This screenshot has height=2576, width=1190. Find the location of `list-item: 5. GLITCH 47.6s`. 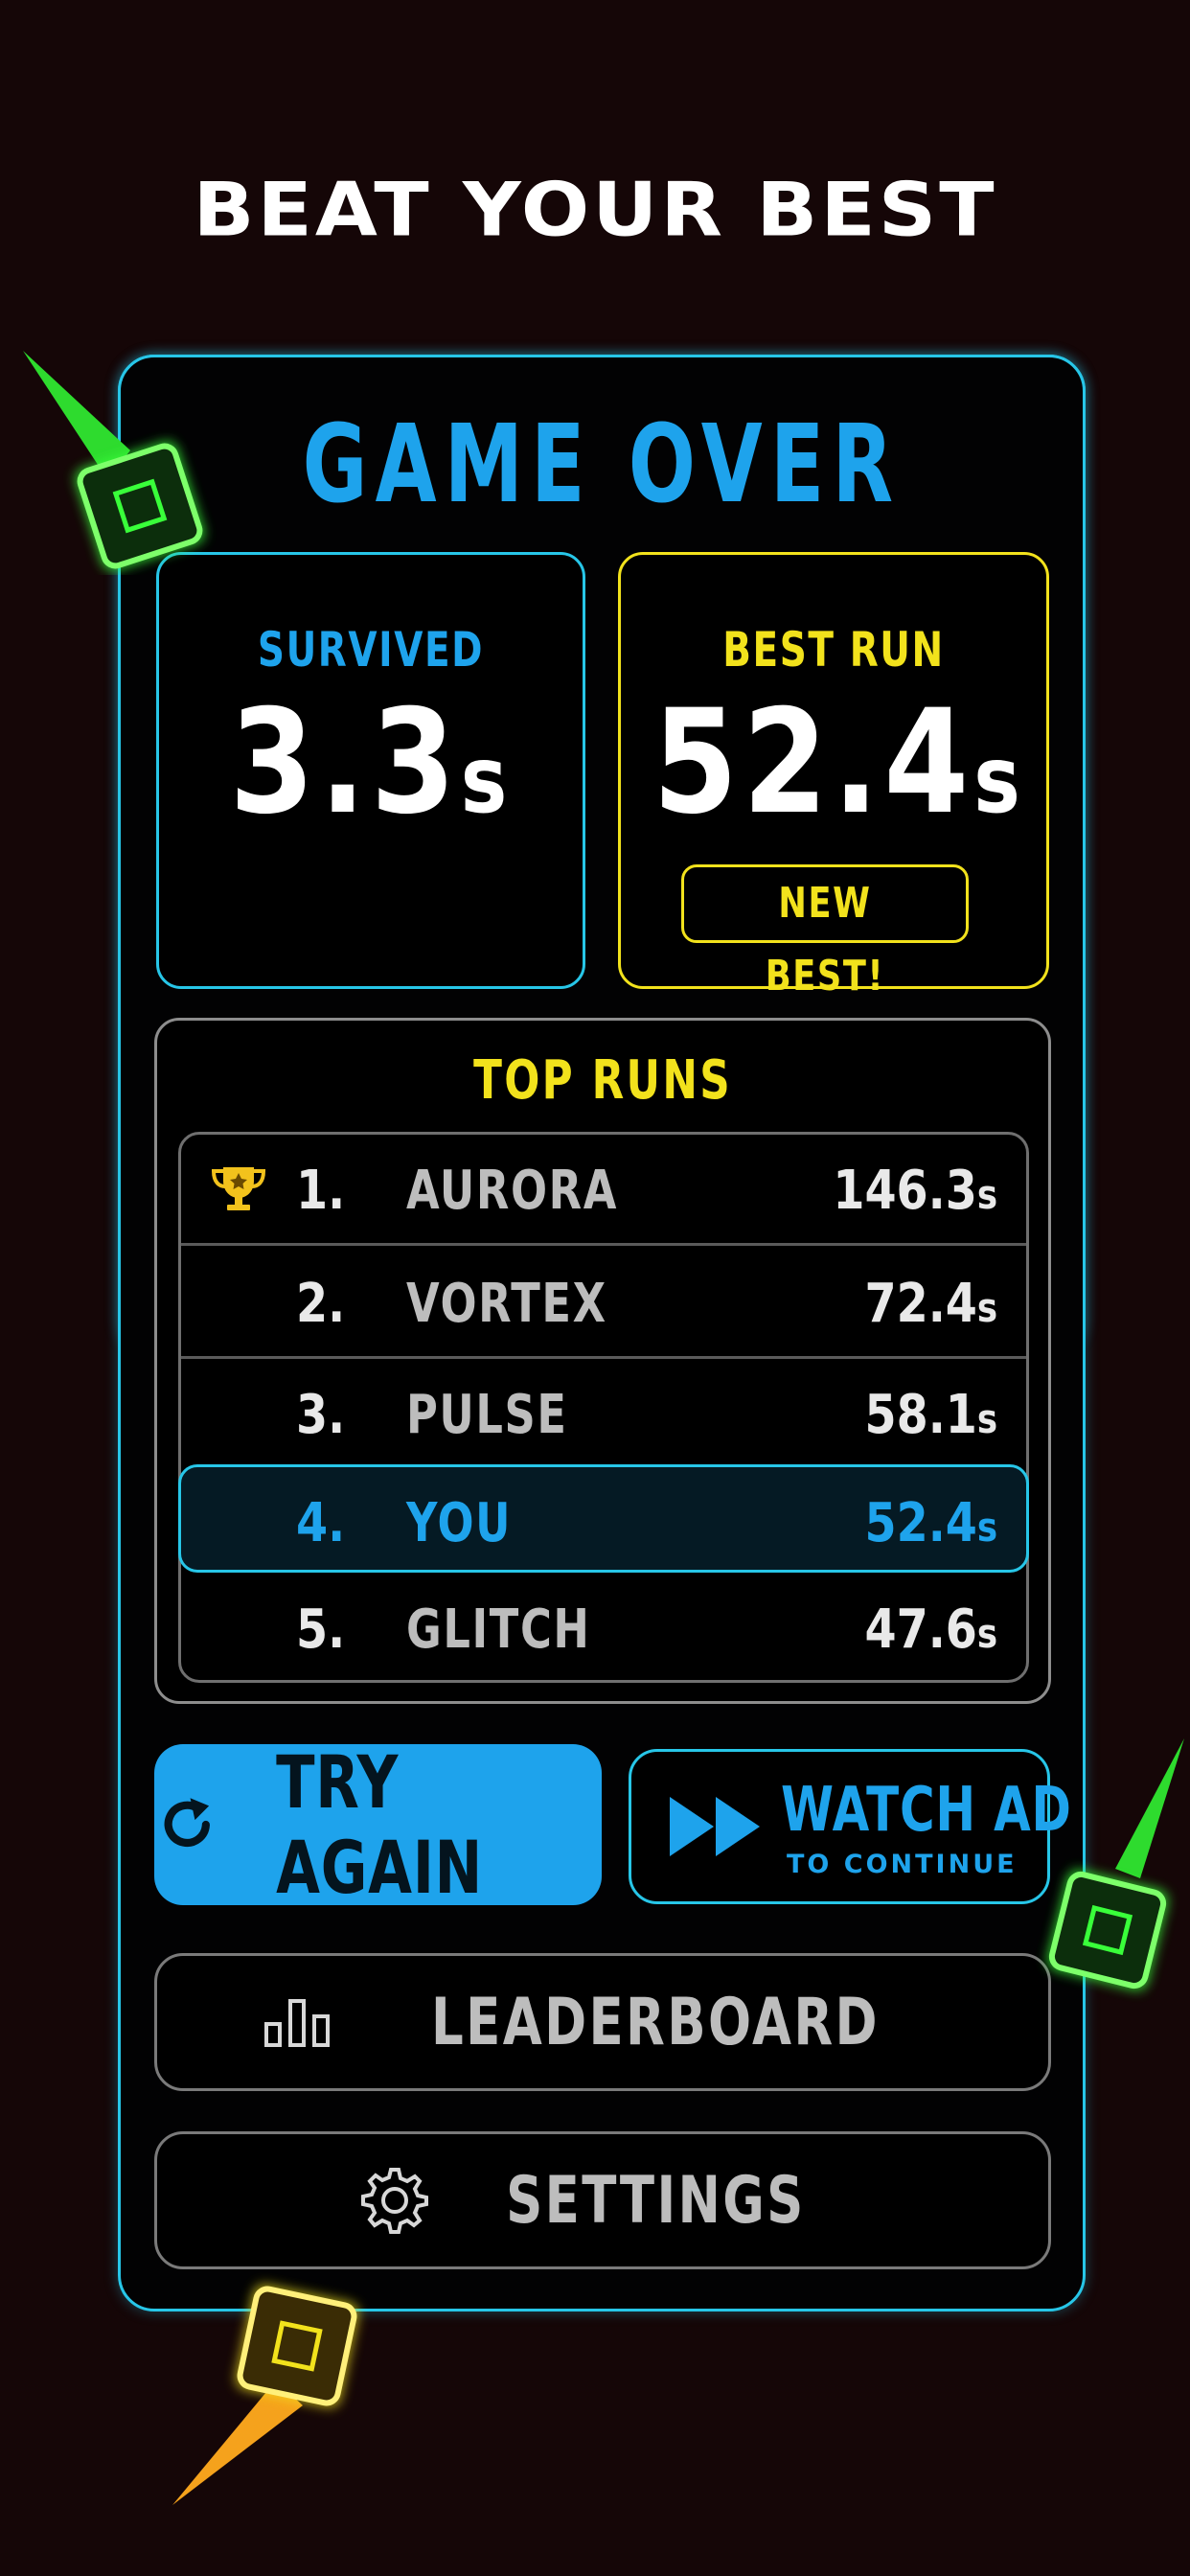

list-item: 5. GLITCH 47.6s is located at coordinates (604, 1628).